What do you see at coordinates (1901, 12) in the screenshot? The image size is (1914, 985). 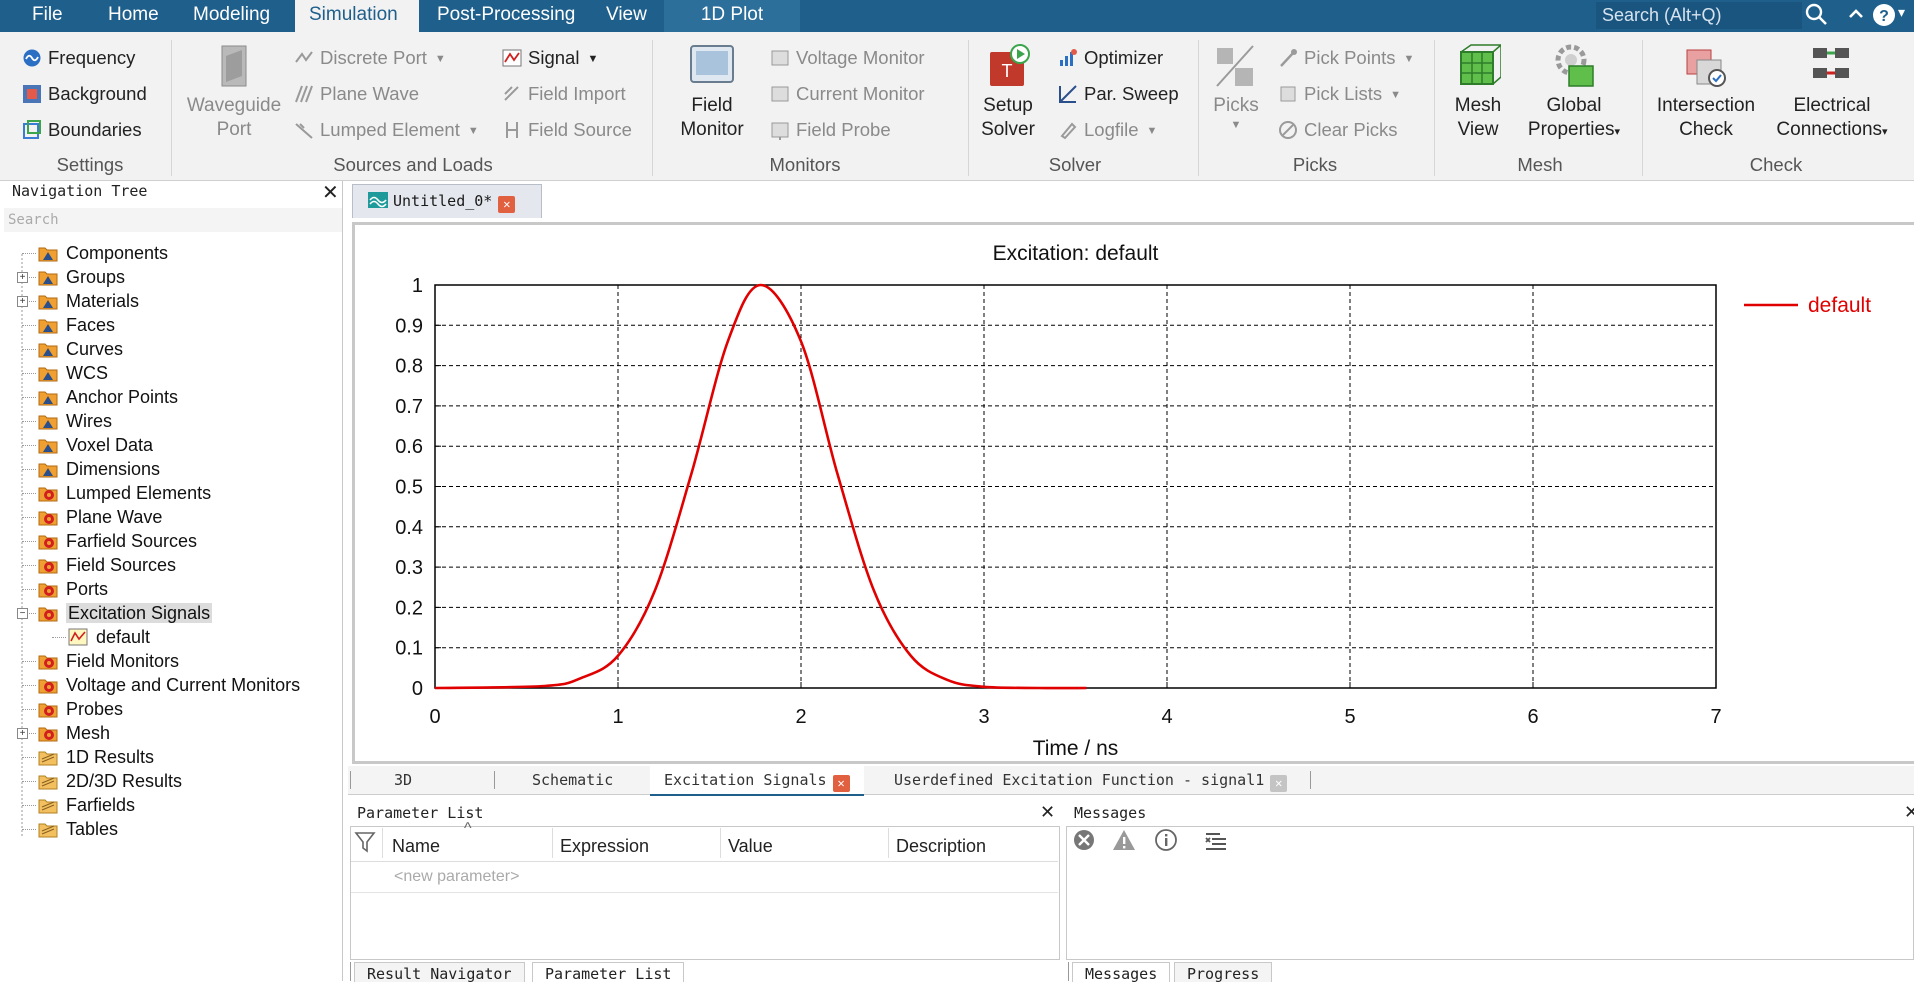 I see `help-dropdown-icon: ▾` at bounding box center [1901, 12].